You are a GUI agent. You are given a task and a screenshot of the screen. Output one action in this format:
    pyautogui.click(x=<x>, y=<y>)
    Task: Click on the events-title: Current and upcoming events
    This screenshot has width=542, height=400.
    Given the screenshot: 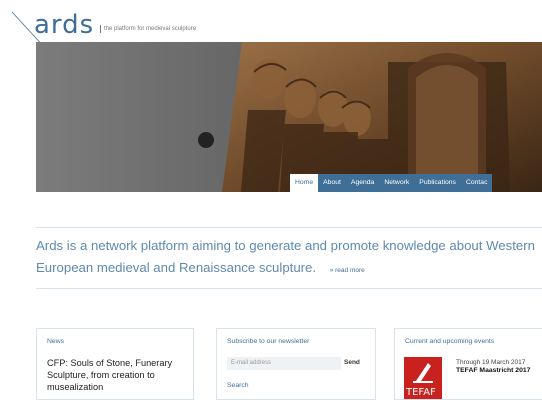 What is the action you would take?
    pyautogui.click(x=450, y=341)
    